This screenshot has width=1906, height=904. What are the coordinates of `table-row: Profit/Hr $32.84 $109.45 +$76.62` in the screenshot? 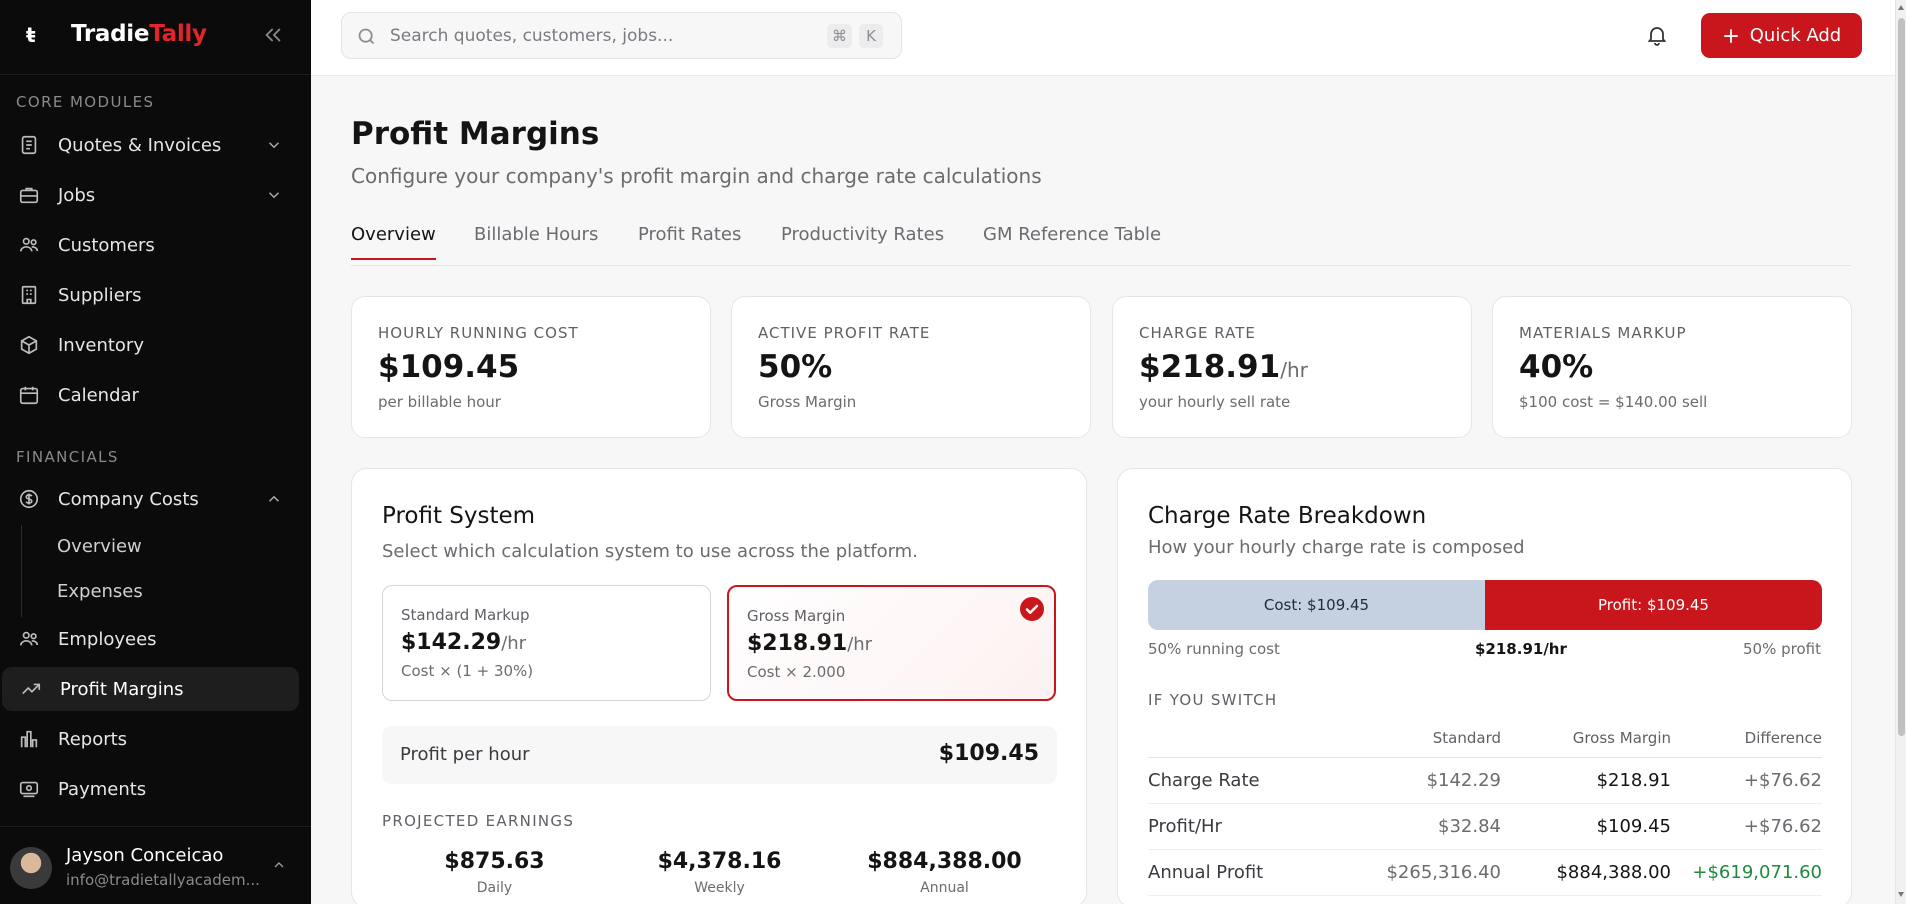 It's located at (1485, 826).